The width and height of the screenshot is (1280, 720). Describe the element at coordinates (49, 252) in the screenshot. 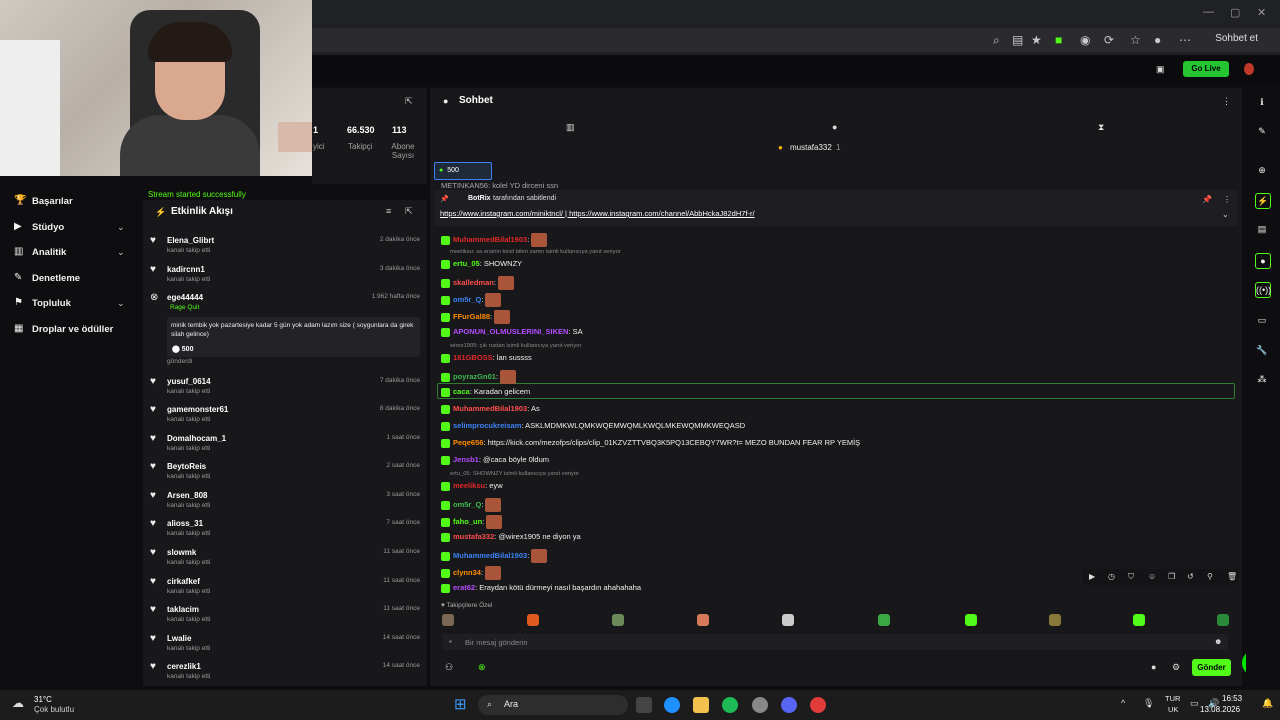

I see `nav-item-analitik: Analitik` at that location.